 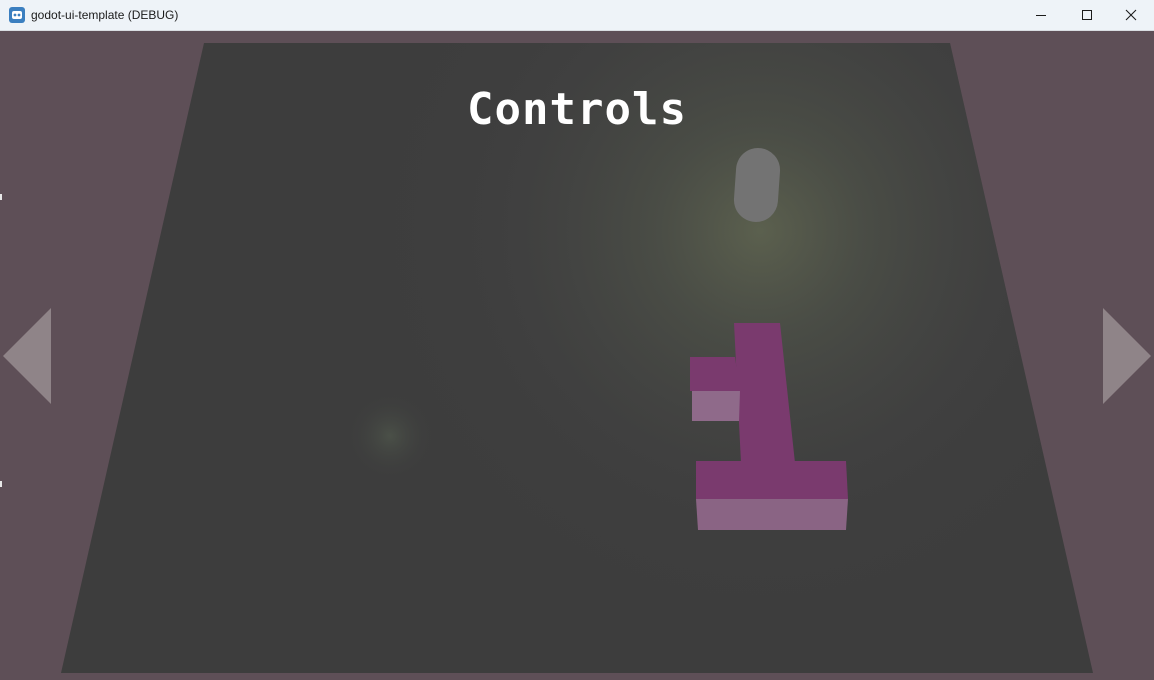 I want to click on maximize-button, so click(x=1087, y=15).